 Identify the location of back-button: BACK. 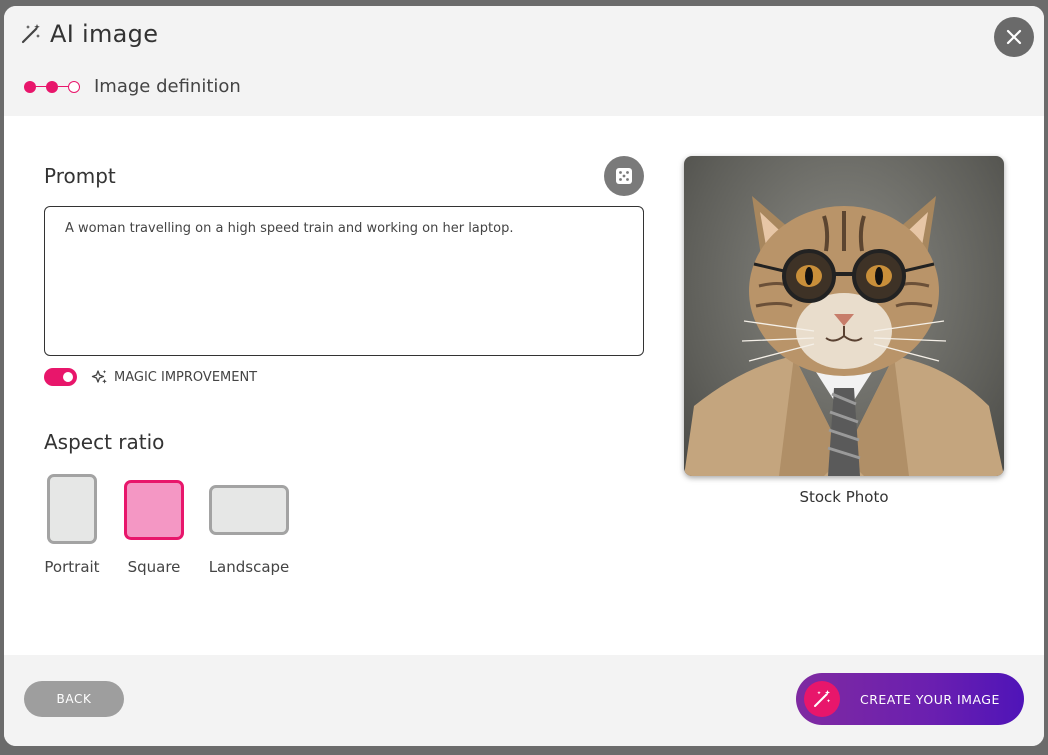
(74, 699).